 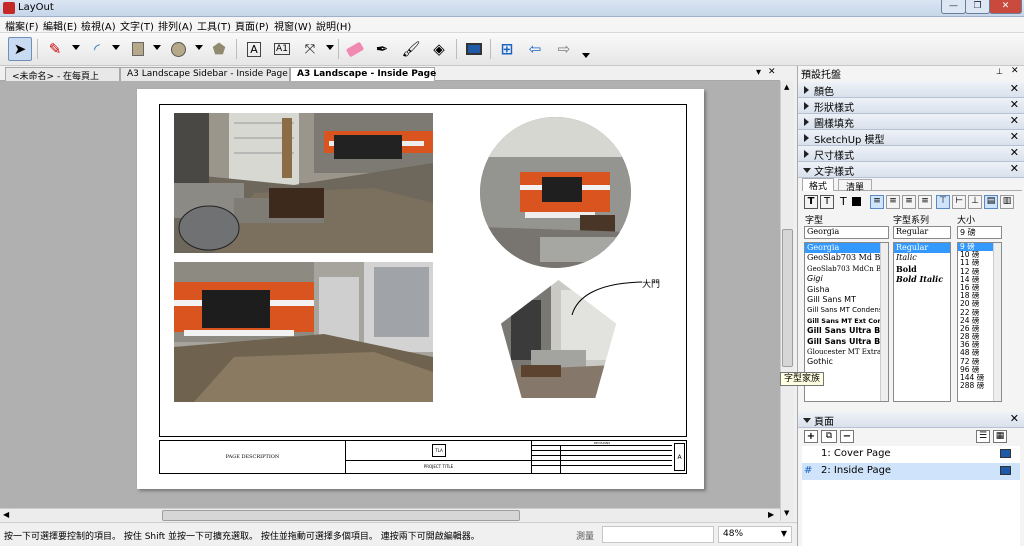 I want to click on list-item: Gill Sans Ultra Bold, so click(x=846, y=331).